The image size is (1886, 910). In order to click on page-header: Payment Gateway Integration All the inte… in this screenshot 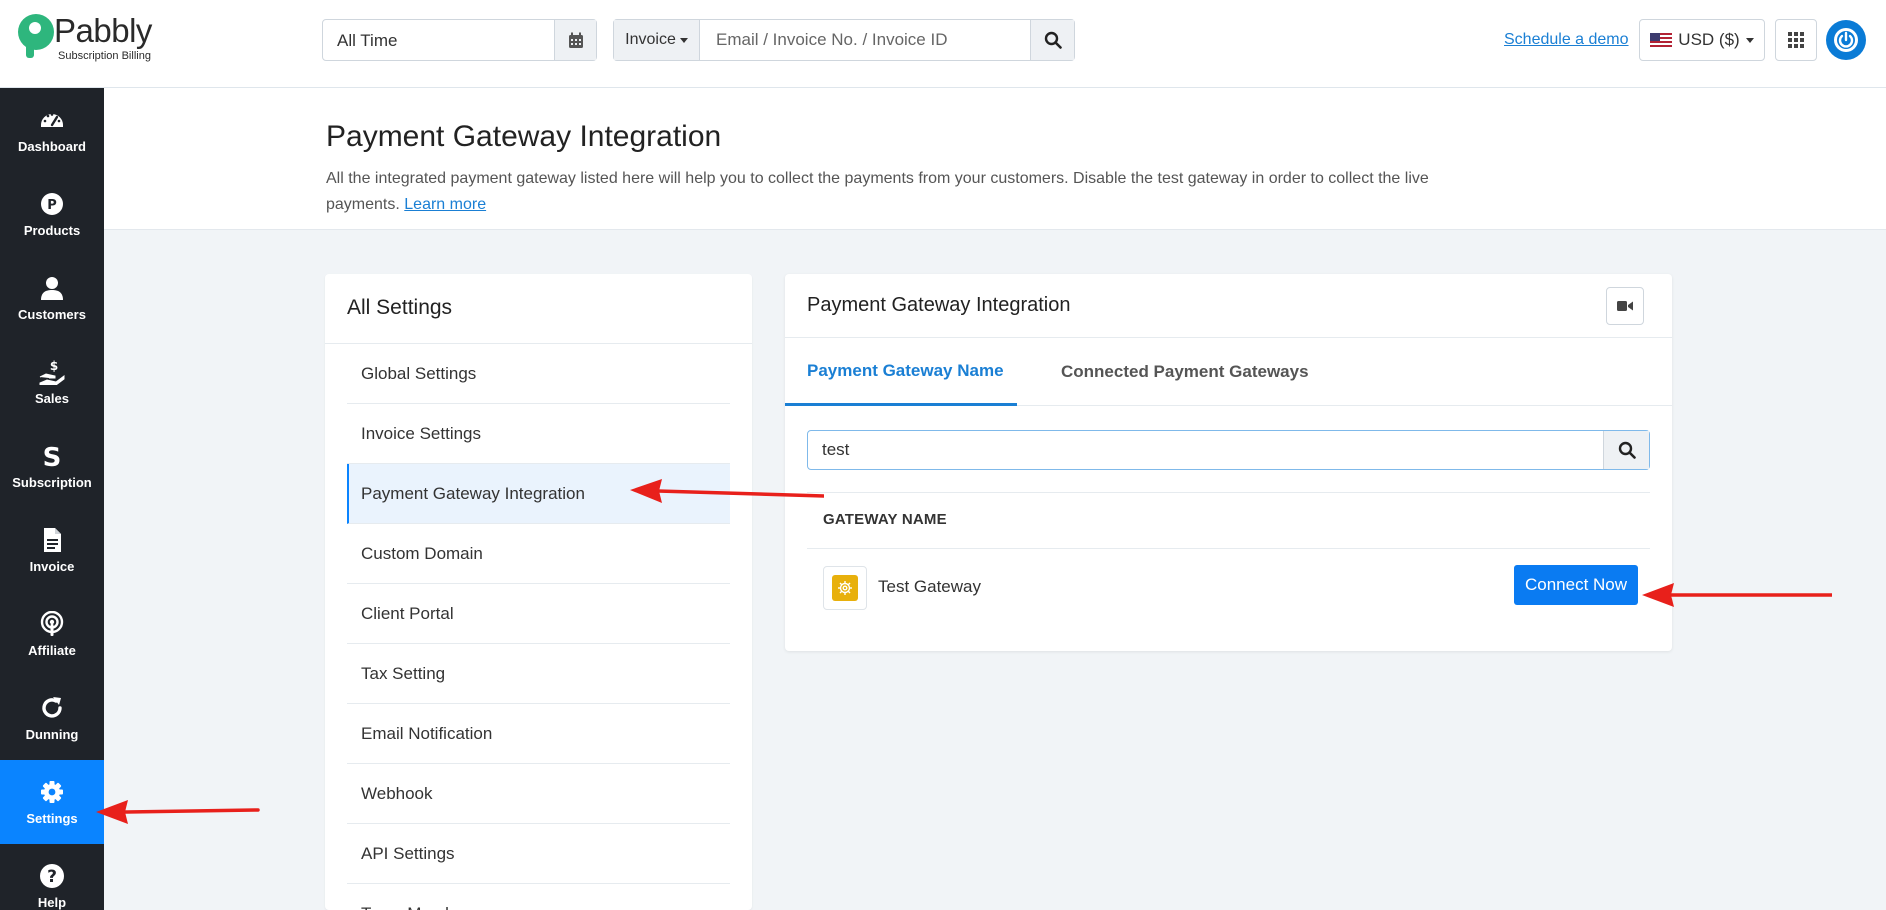, I will do `click(995, 159)`.